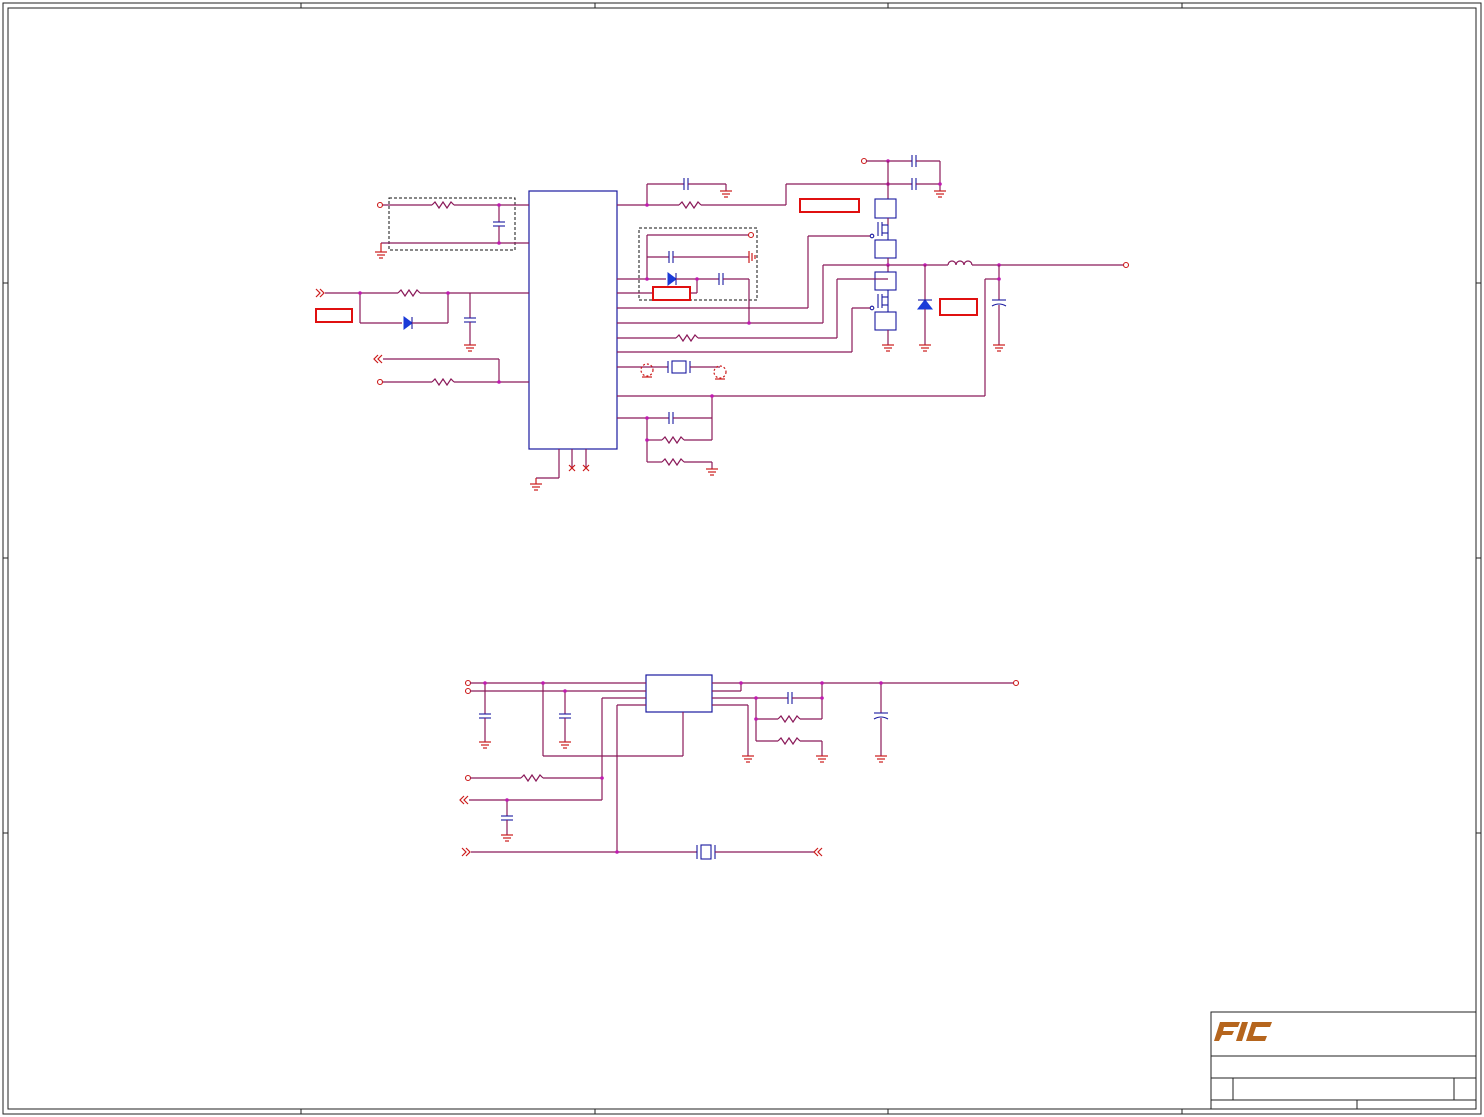 The image size is (1484, 1117). I want to click on high-side-mosfet, so click(879, 231).